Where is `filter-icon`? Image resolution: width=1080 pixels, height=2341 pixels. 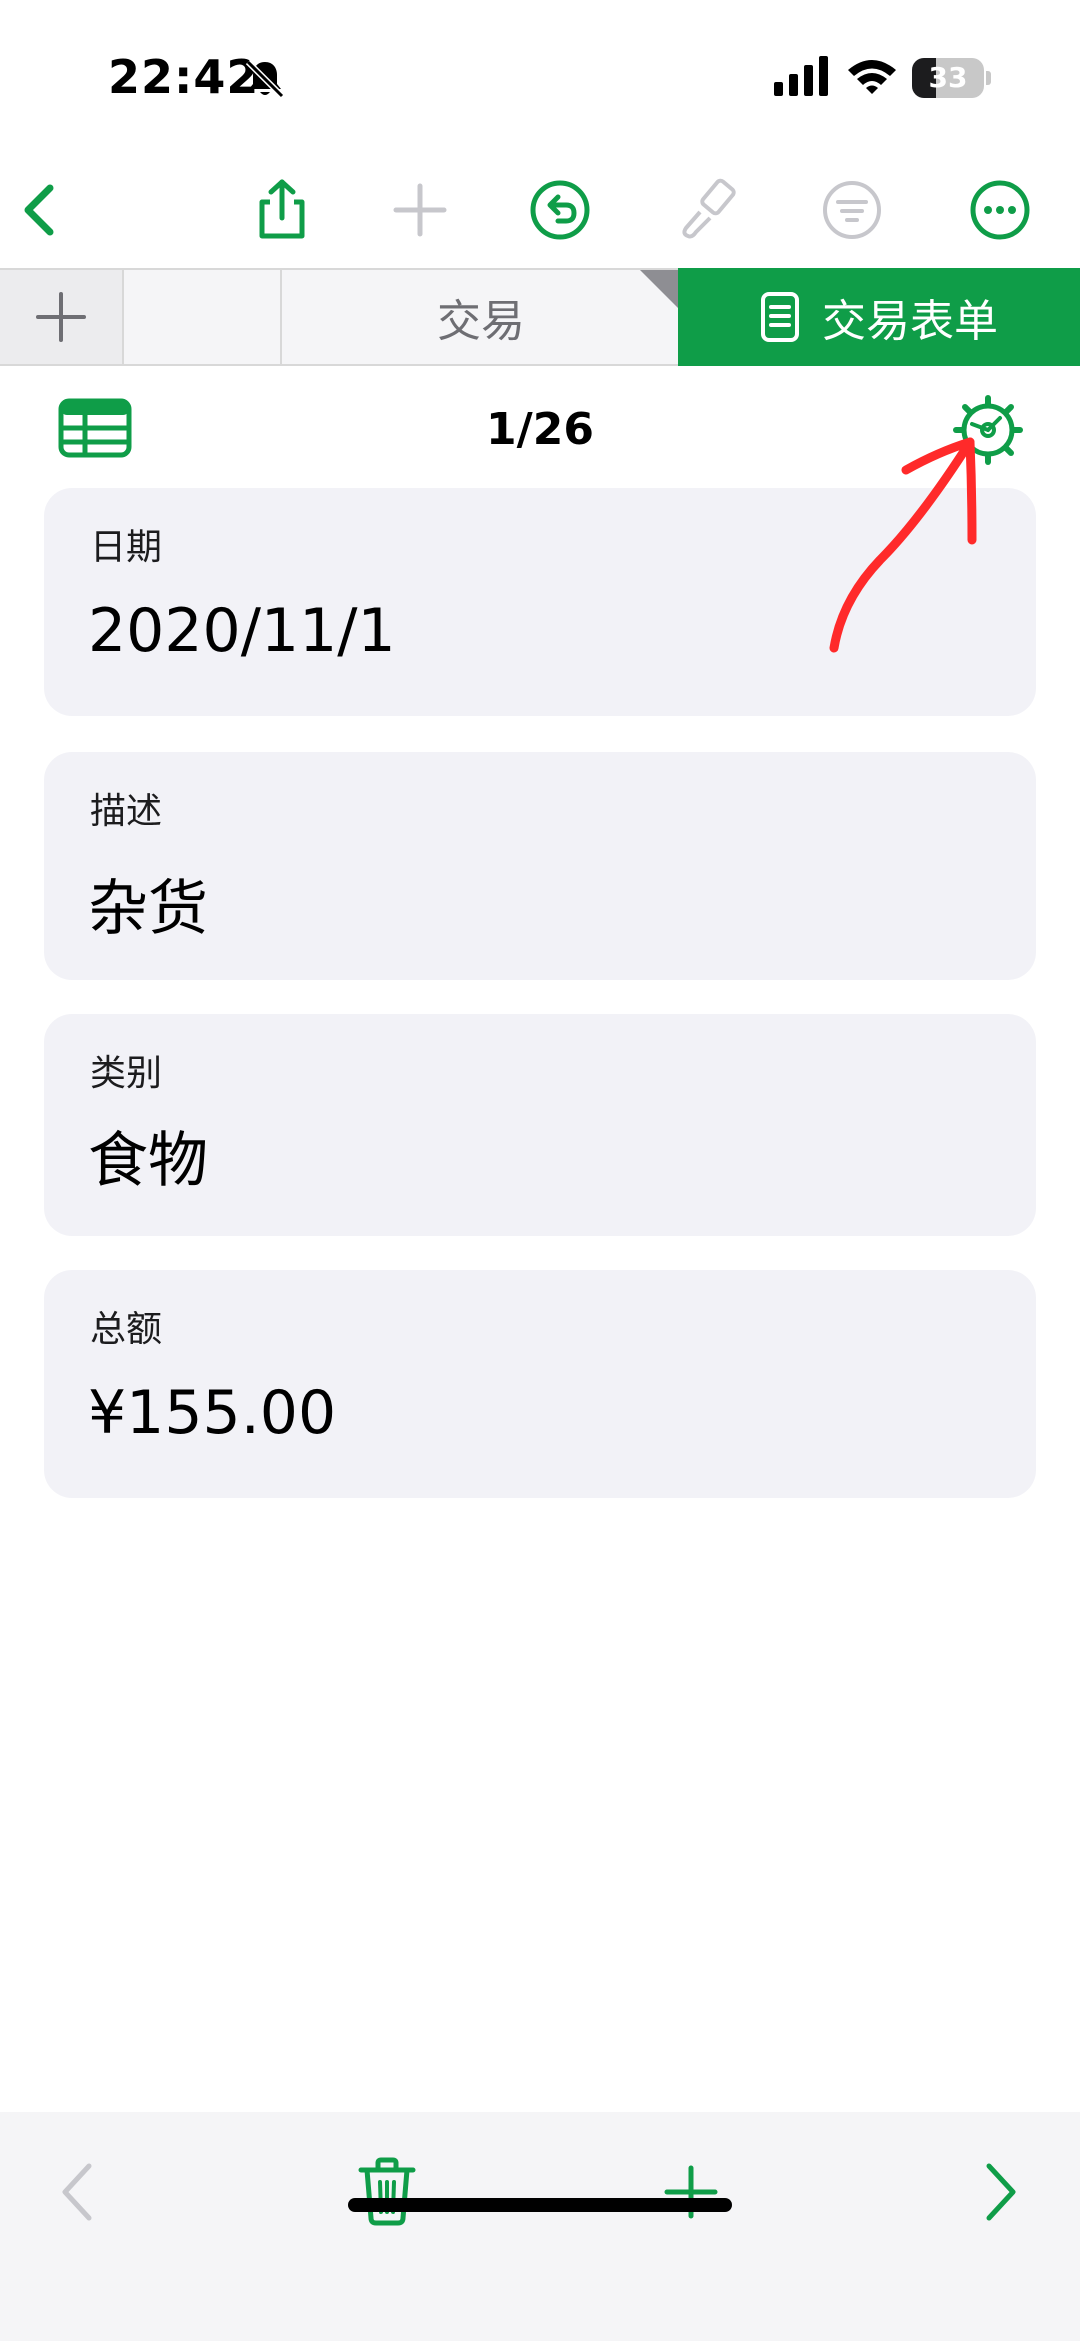
filter-icon is located at coordinates (852, 210).